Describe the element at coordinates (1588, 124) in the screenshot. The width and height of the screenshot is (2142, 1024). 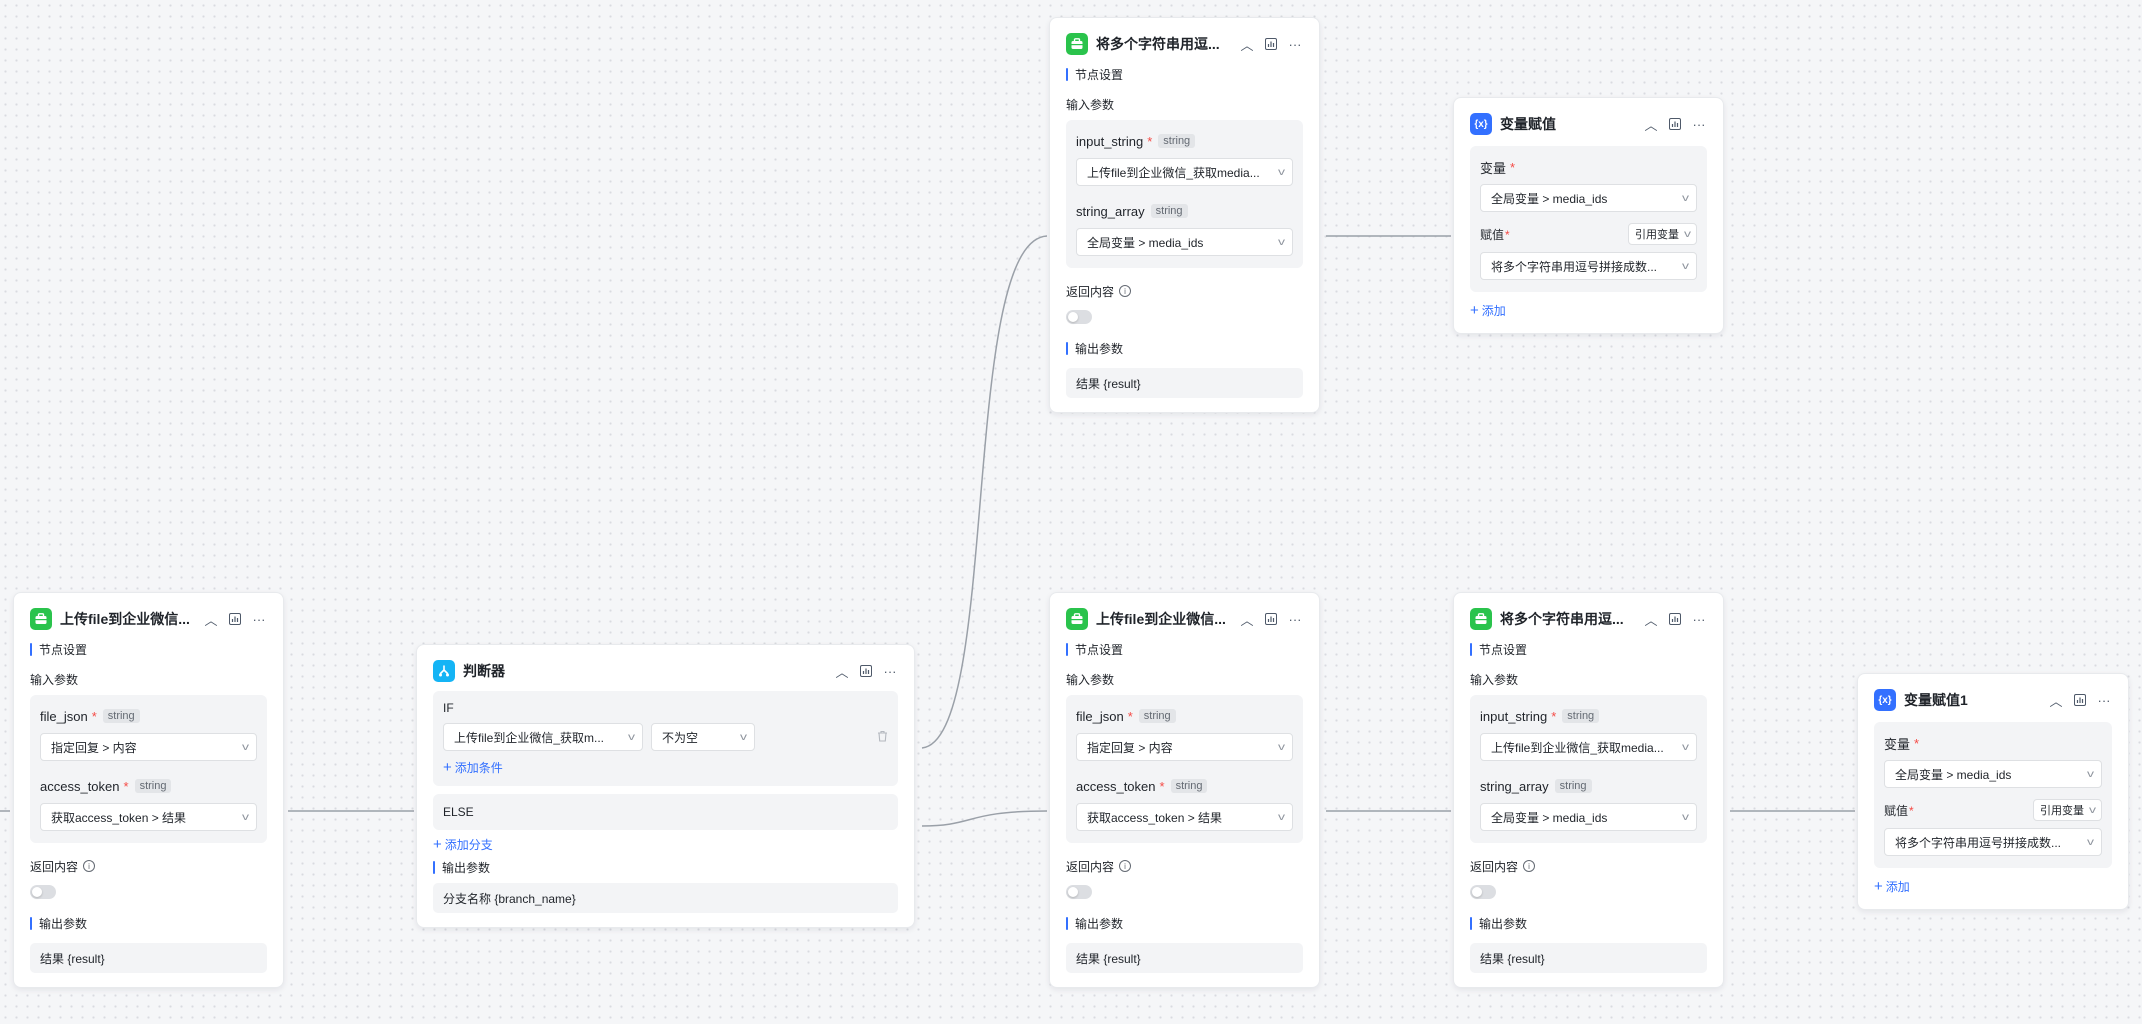
I see `node-header: {x} 变量赋值 ︿ ···` at that location.